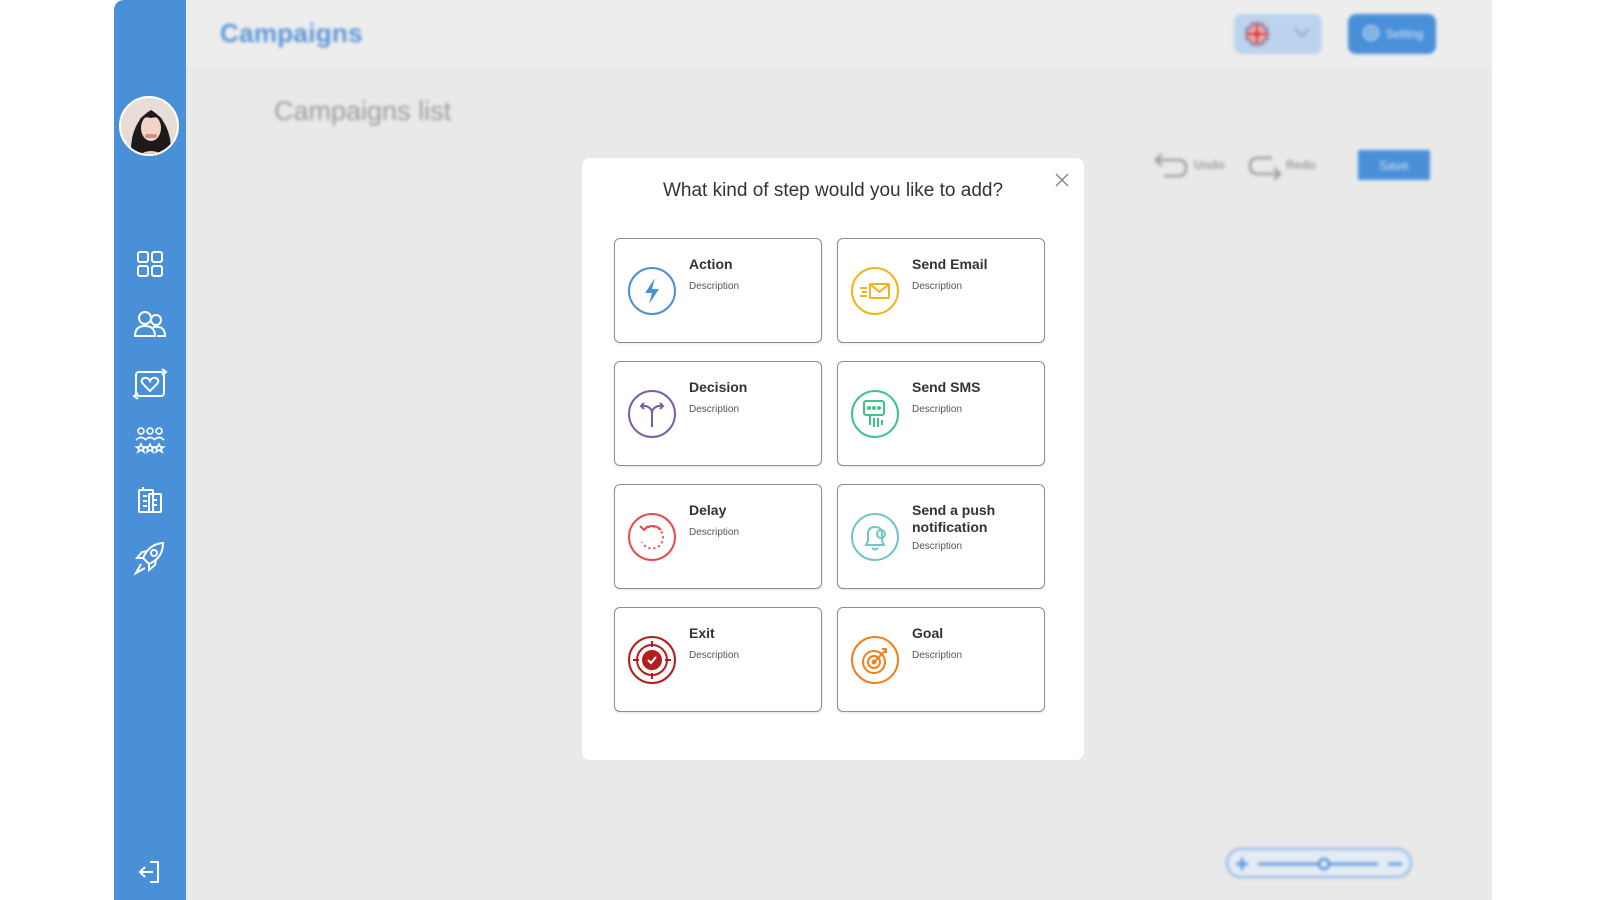 The width and height of the screenshot is (1600, 900). Describe the element at coordinates (702, 633) in the screenshot. I see `step-name: Exit` at that location.